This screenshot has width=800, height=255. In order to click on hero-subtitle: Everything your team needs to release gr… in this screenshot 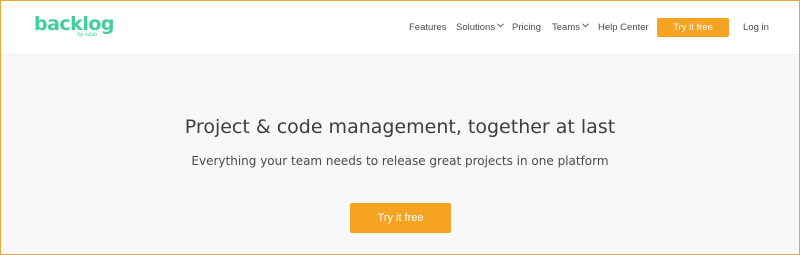, I will do `click(400, 161)`.